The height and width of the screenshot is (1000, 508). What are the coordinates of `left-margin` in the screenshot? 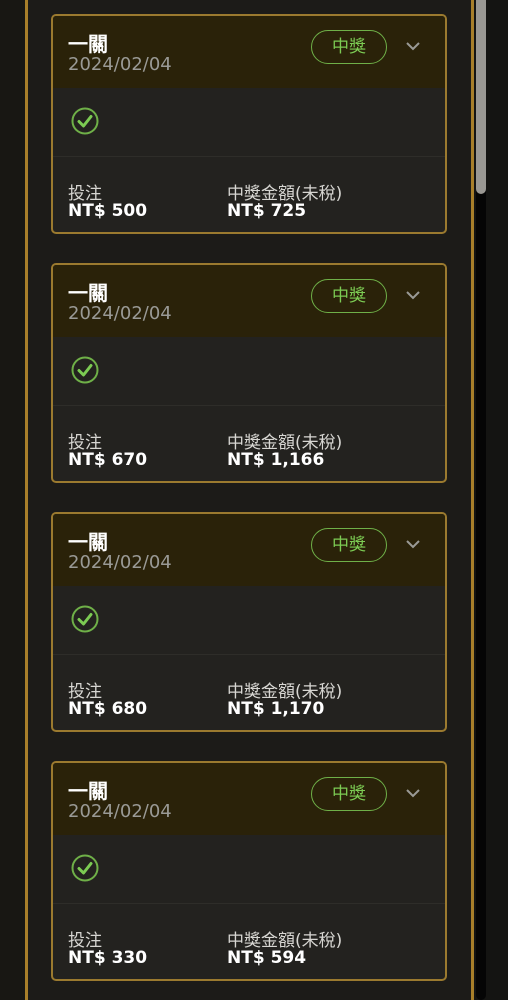 It's located at (12, 500).